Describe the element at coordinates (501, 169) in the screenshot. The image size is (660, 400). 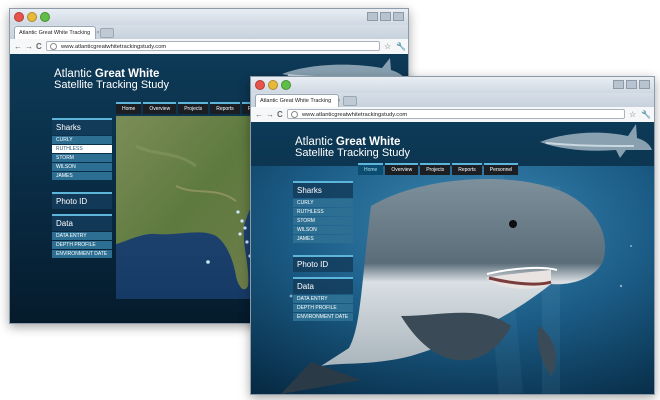
I see `nav-personnel: Personnel` at that location.